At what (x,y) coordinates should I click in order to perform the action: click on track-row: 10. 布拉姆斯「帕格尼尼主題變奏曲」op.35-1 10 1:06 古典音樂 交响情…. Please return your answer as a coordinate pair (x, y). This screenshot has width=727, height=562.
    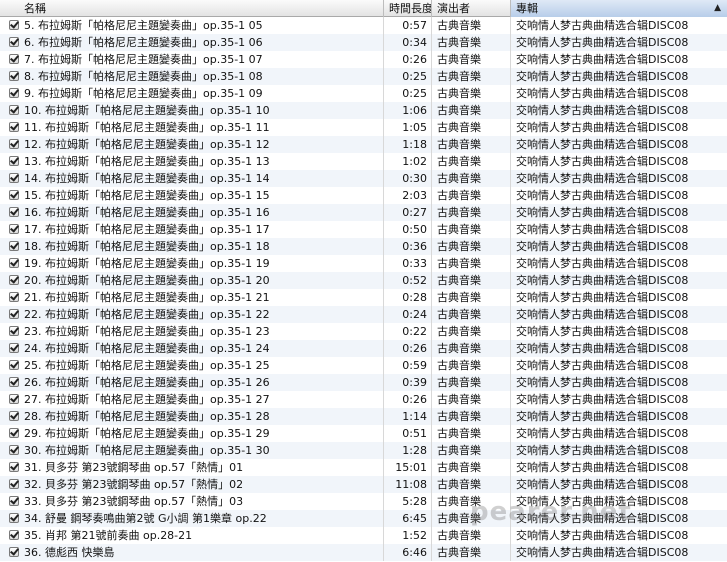
    Looking at the image, I should click on (363, 110).